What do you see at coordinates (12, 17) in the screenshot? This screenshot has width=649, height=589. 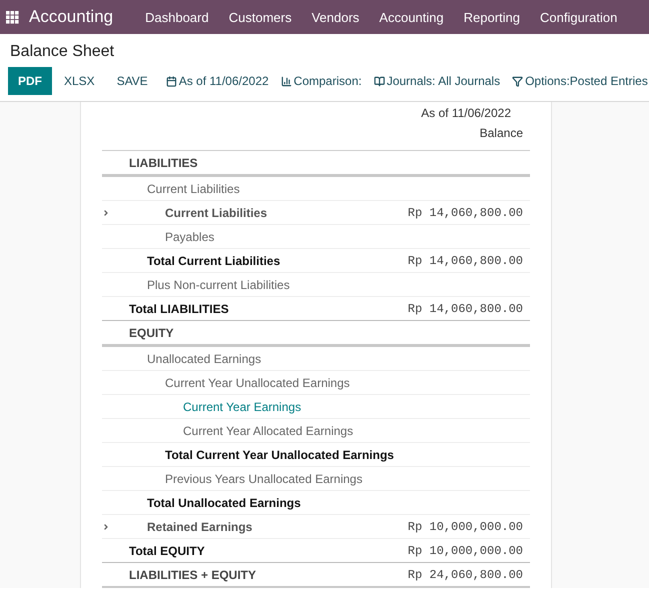 I see `apps-icon` at bounding box center [12, 17].